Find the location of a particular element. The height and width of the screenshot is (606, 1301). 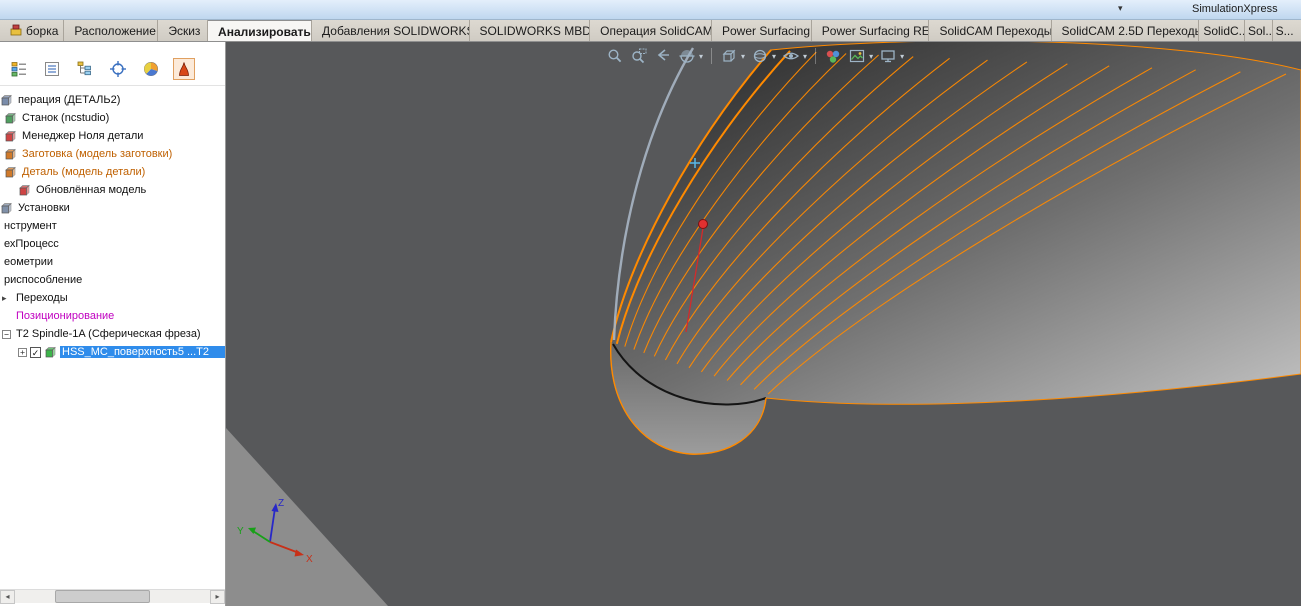

toolbar-separator is located at coordinates (816, 56).